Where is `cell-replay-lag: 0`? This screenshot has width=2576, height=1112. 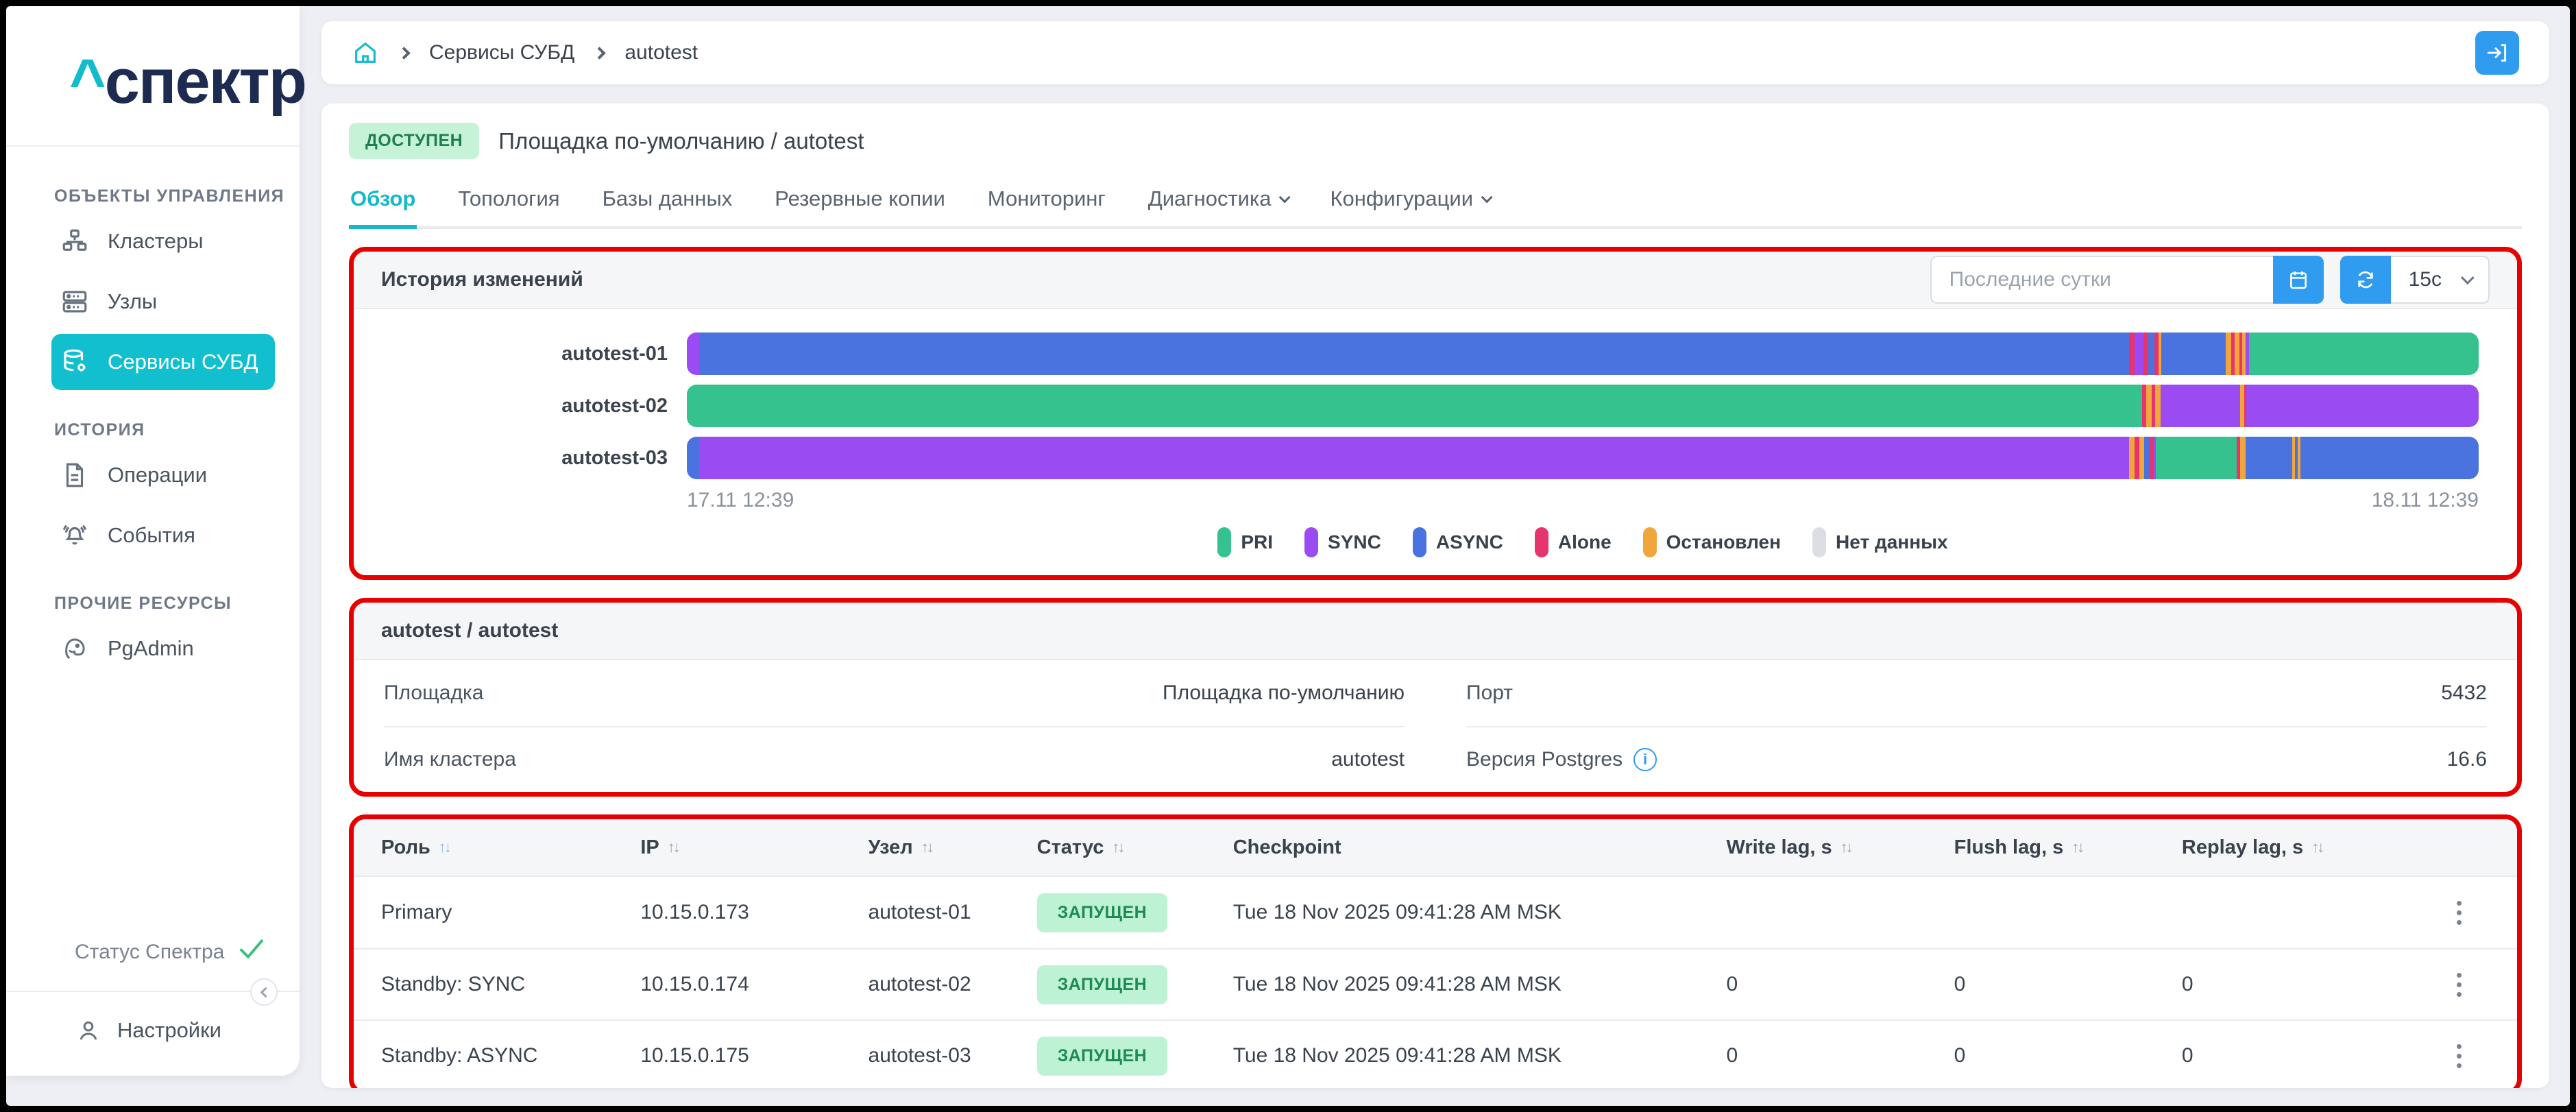
cell-replay-lag: 0 is located at coordinates (2187, 984).